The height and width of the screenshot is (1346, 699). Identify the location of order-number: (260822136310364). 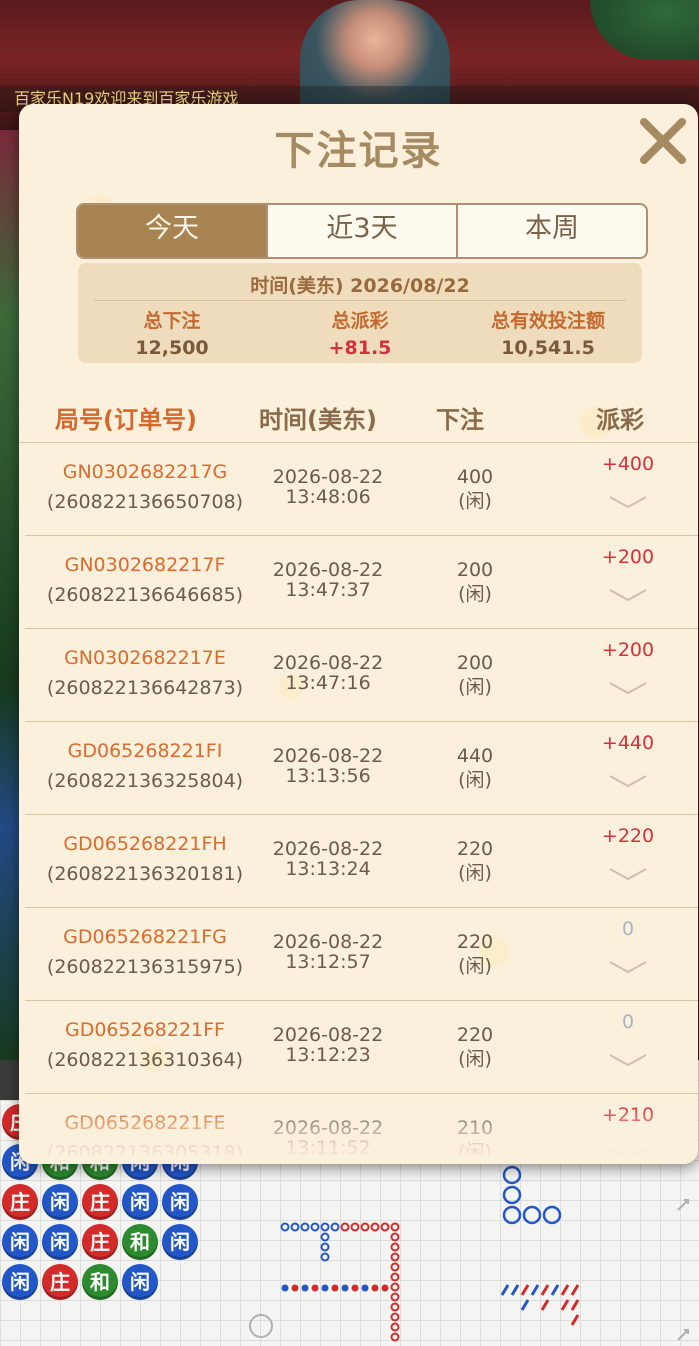
(145, 1060).